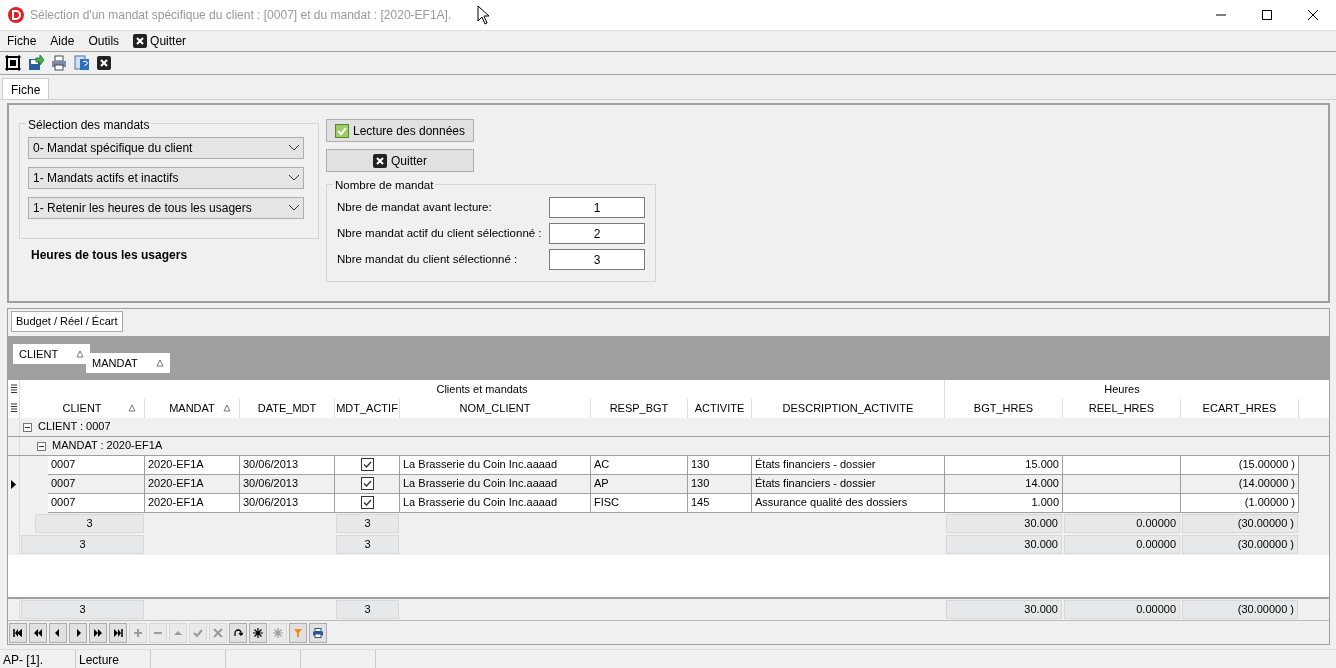  Describe the element at coordinates (495, 408) in the screenshot. I see `column-header: NOM_CLIENT` at that location.